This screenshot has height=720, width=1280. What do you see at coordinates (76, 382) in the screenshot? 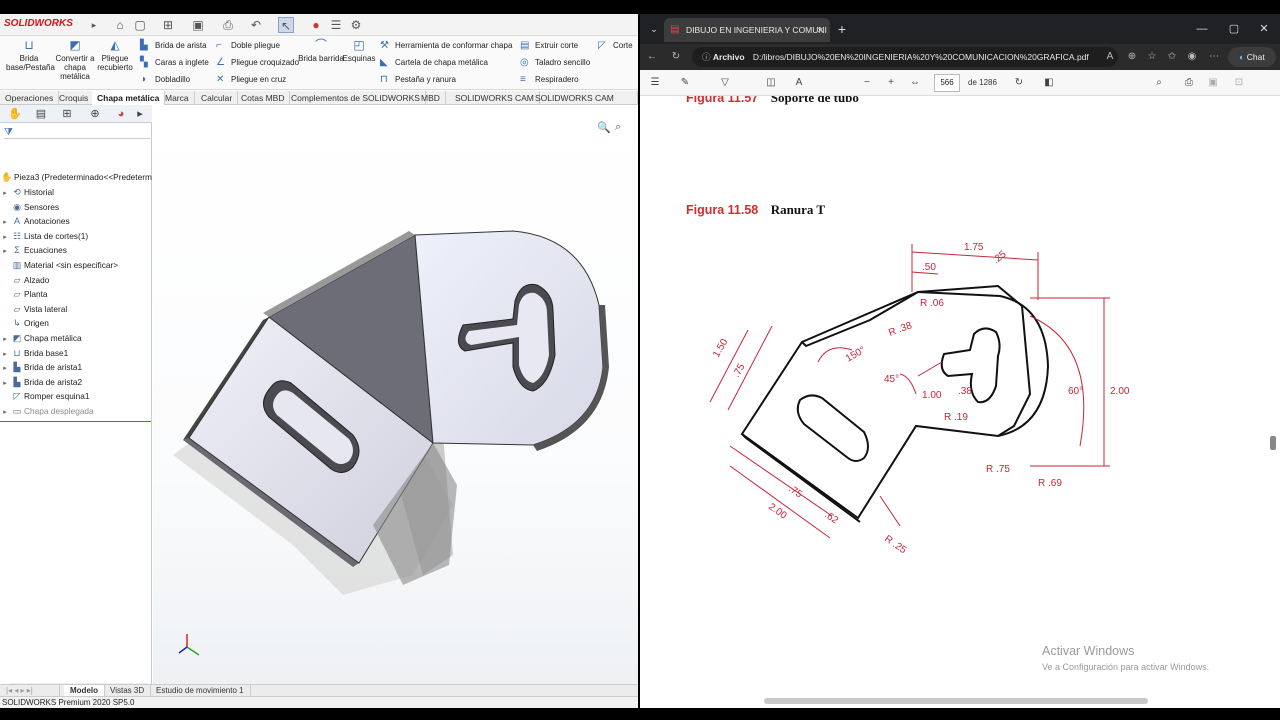
I see `tree-item: ▸ ▙ Brida de arista2` at bounding box center [76, 382].